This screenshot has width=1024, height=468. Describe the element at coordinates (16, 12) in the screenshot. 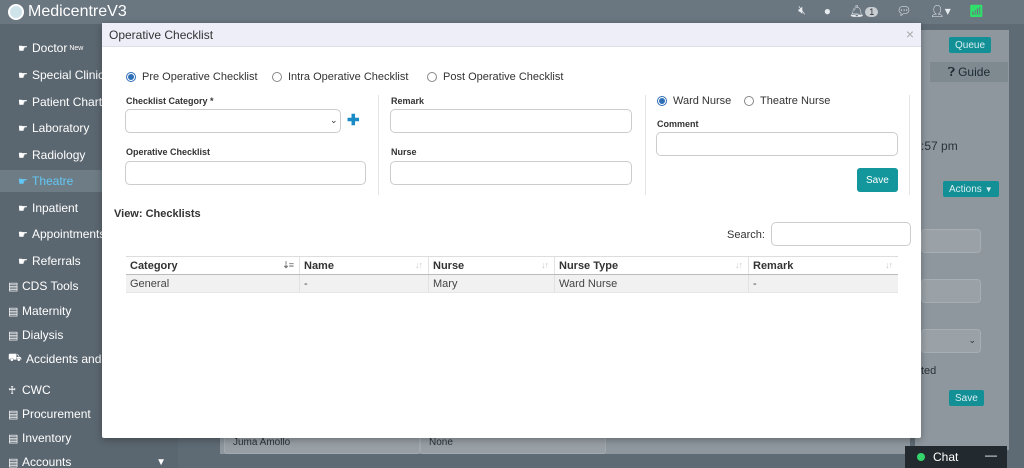

I see `logo-icon` at that location.